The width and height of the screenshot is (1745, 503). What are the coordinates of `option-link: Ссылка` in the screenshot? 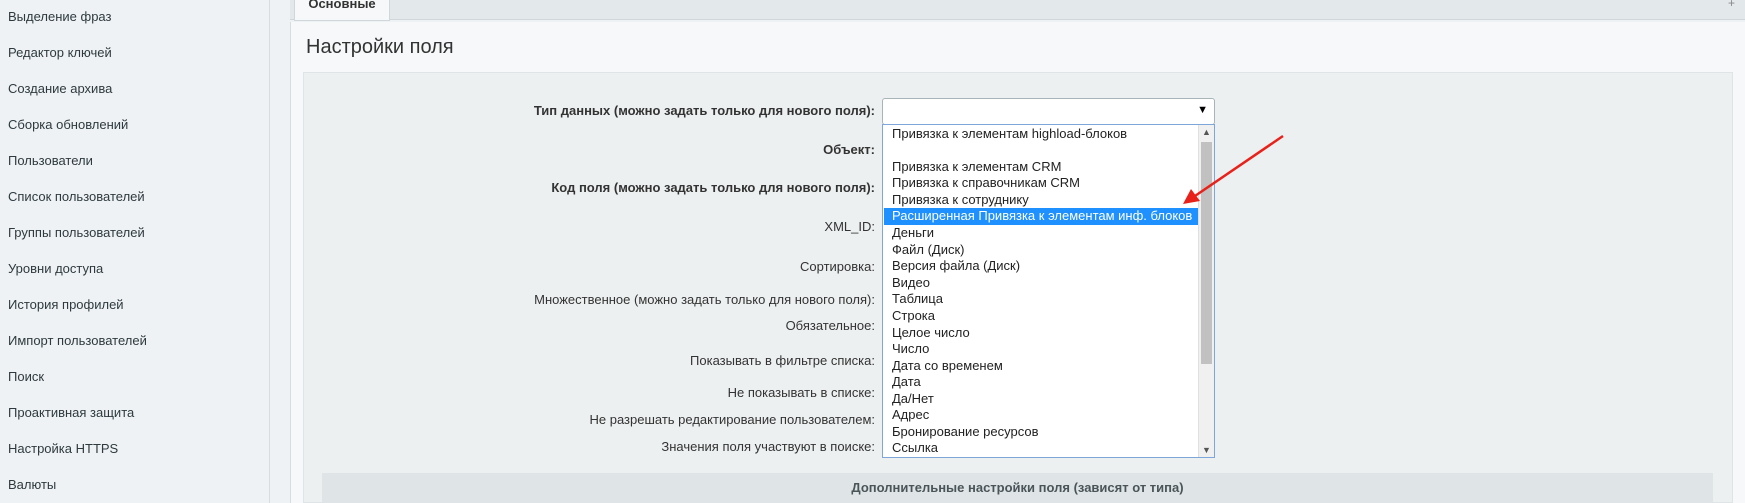 It's located at (1041, 448).